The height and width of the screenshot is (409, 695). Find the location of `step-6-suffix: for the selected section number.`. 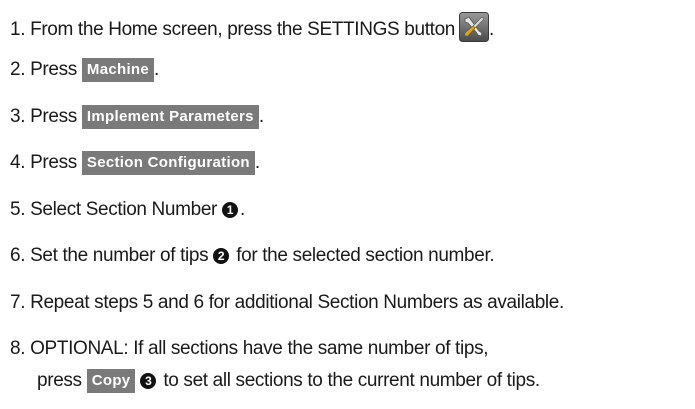

step-6-suffix: for the selected section number. is located at coordinates (363, 255).